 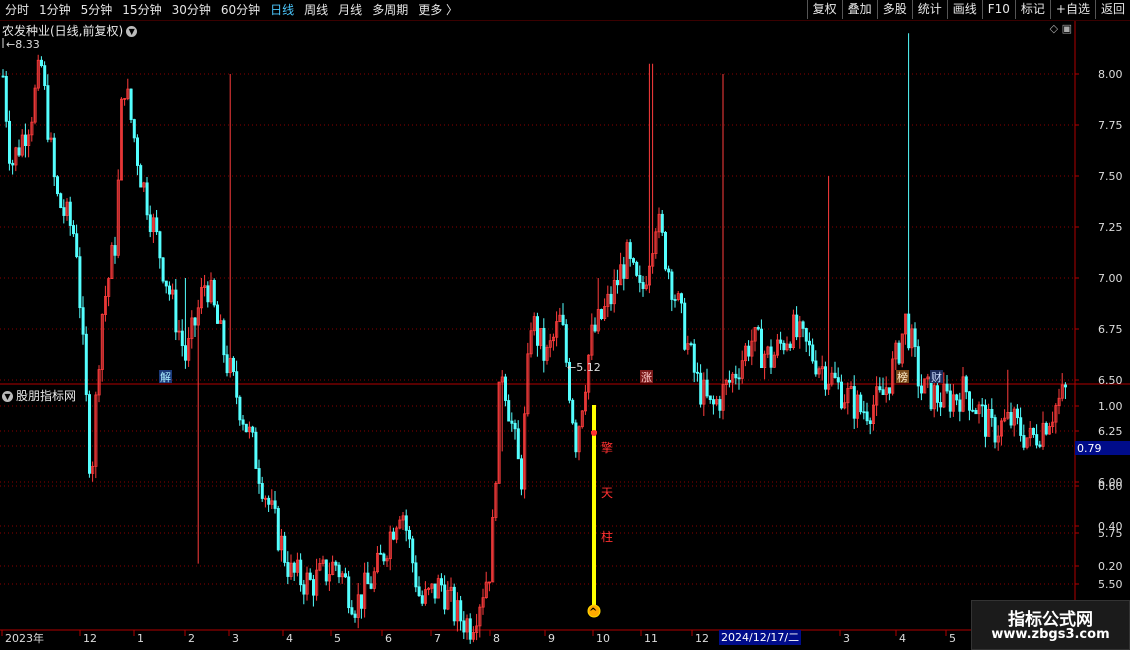 What do you see at coordinates (603, 638) in the screenshot?
I see `time-label: 10` at bounding box center [603, 638].